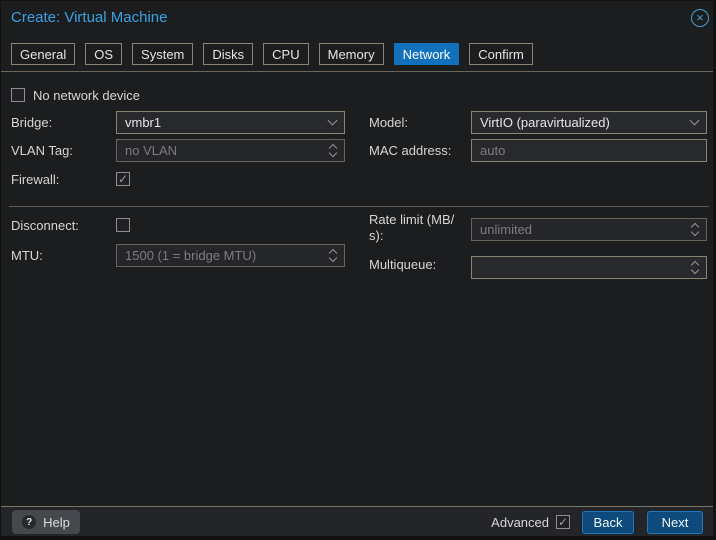 This screenshot has height=540, width=716. I want to click on mtu-label: MTU:, so click(27, 255).